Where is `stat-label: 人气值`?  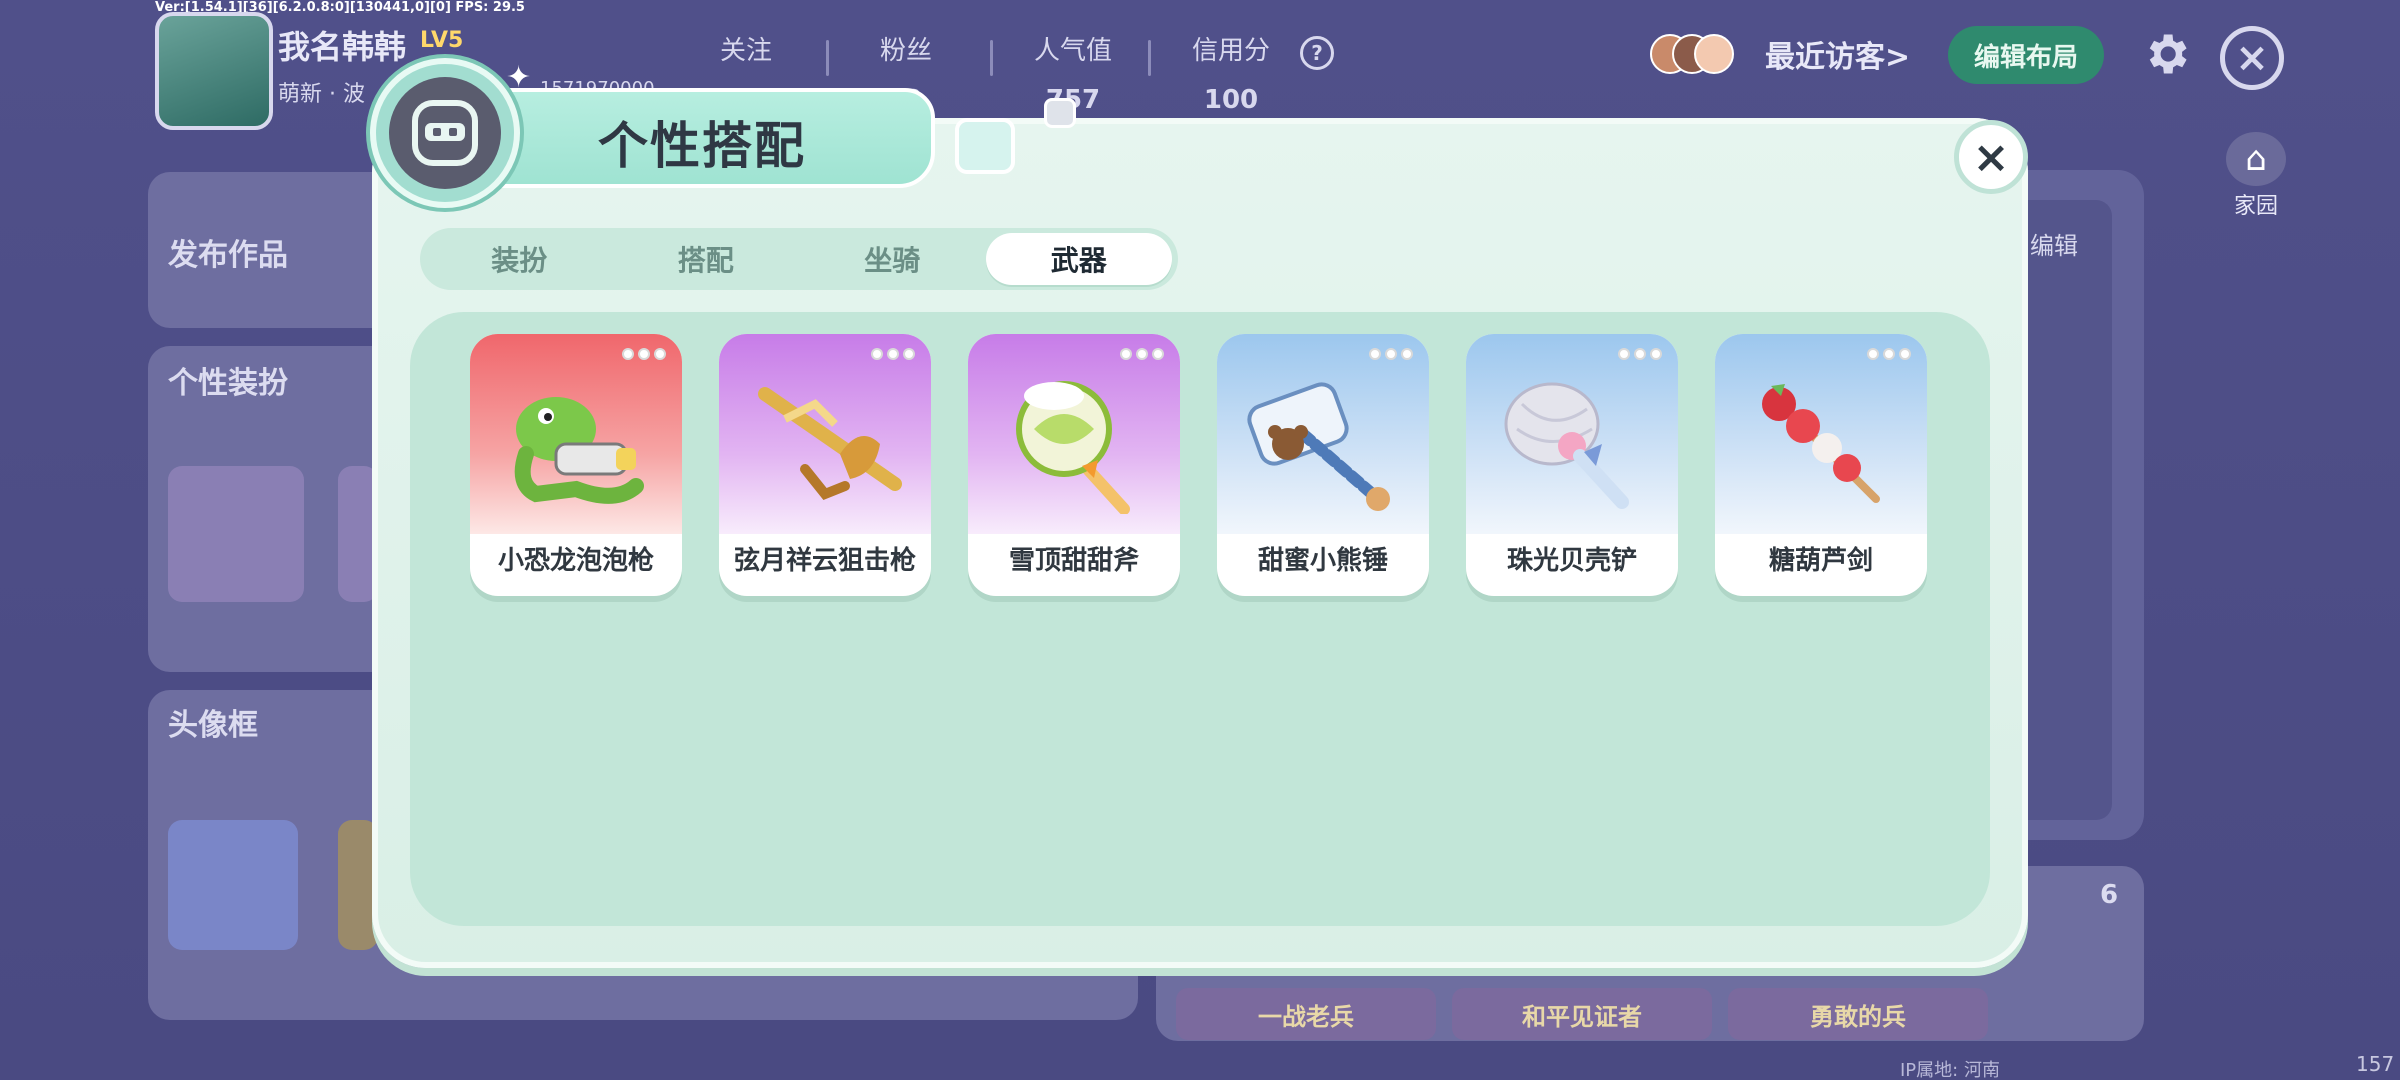
stat-label: 人气值 is located at coordinates (1073, 51).